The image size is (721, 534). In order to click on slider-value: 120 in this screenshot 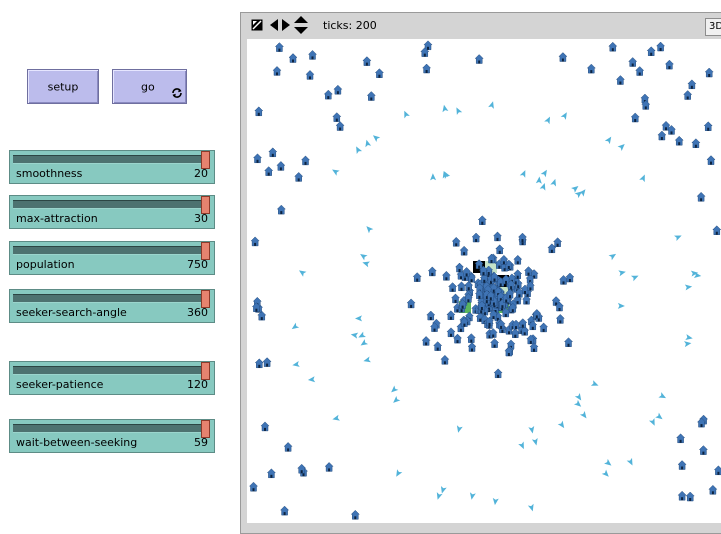, I will do `click(197, 384)`.